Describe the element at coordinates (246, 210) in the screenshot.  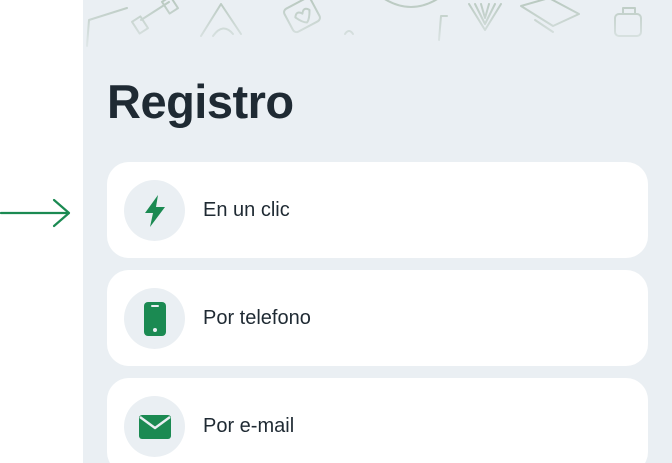
I see `option-label: En un clic` at that location.